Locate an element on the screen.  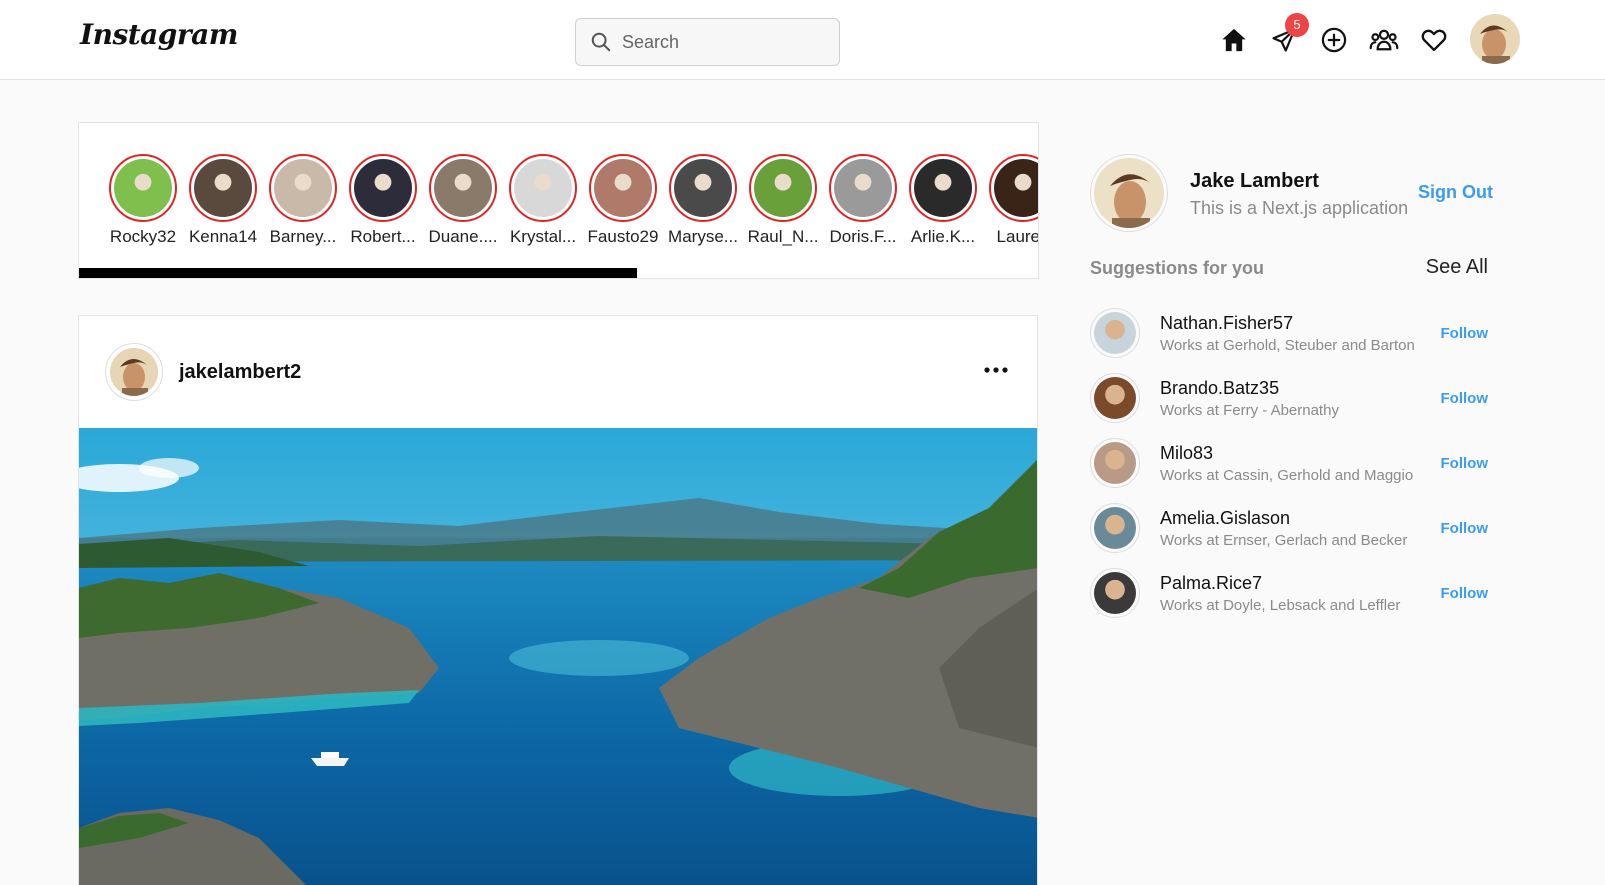
suggestion-username: Amelia.Gislason is located at coordinates (1225, 518).